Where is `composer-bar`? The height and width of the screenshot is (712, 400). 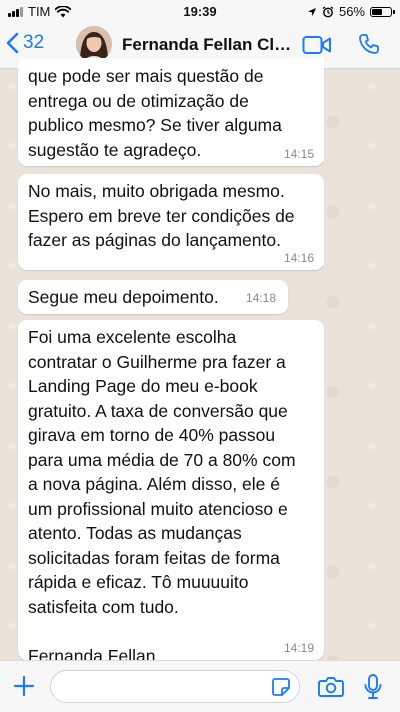 composer-bar is located at coordinates (200, 686).